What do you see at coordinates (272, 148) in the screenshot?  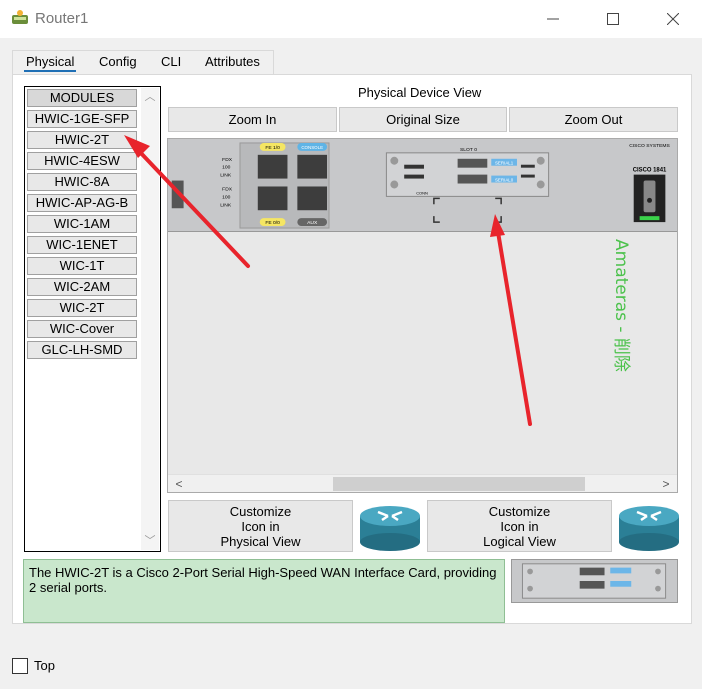 I see `fe-1-0-label: FE 1/0` at bounding box center [272, 148].